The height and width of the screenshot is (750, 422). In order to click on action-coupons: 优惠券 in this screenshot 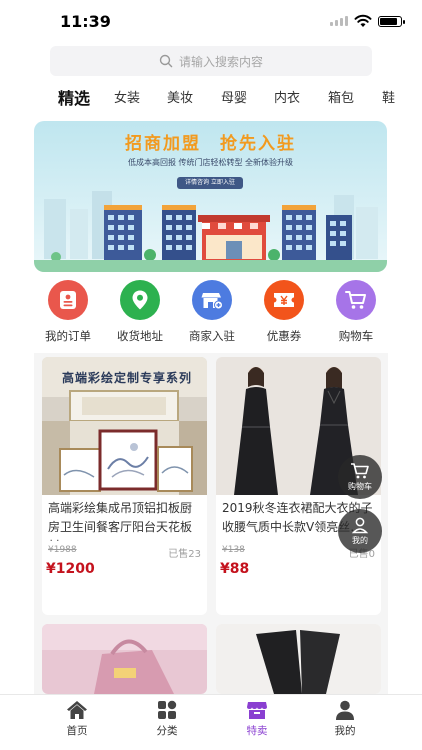, I will do `click(284, 312)`.